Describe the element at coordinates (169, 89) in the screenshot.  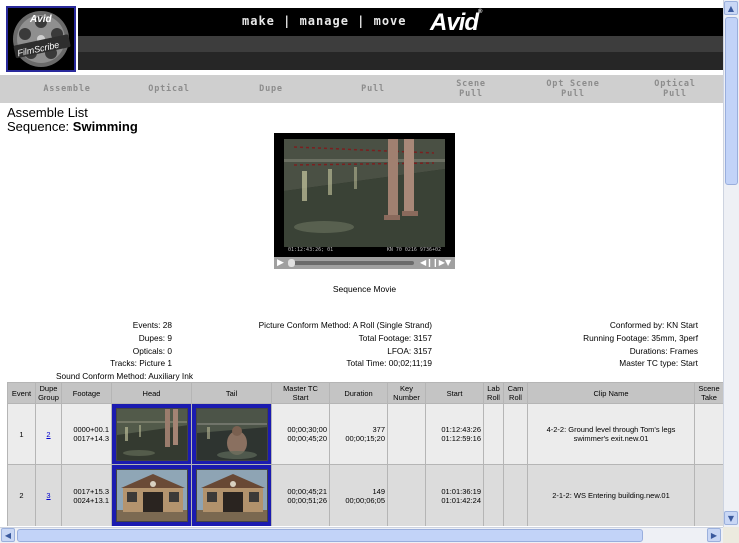
I see `nav-optical: Optical` at that location.